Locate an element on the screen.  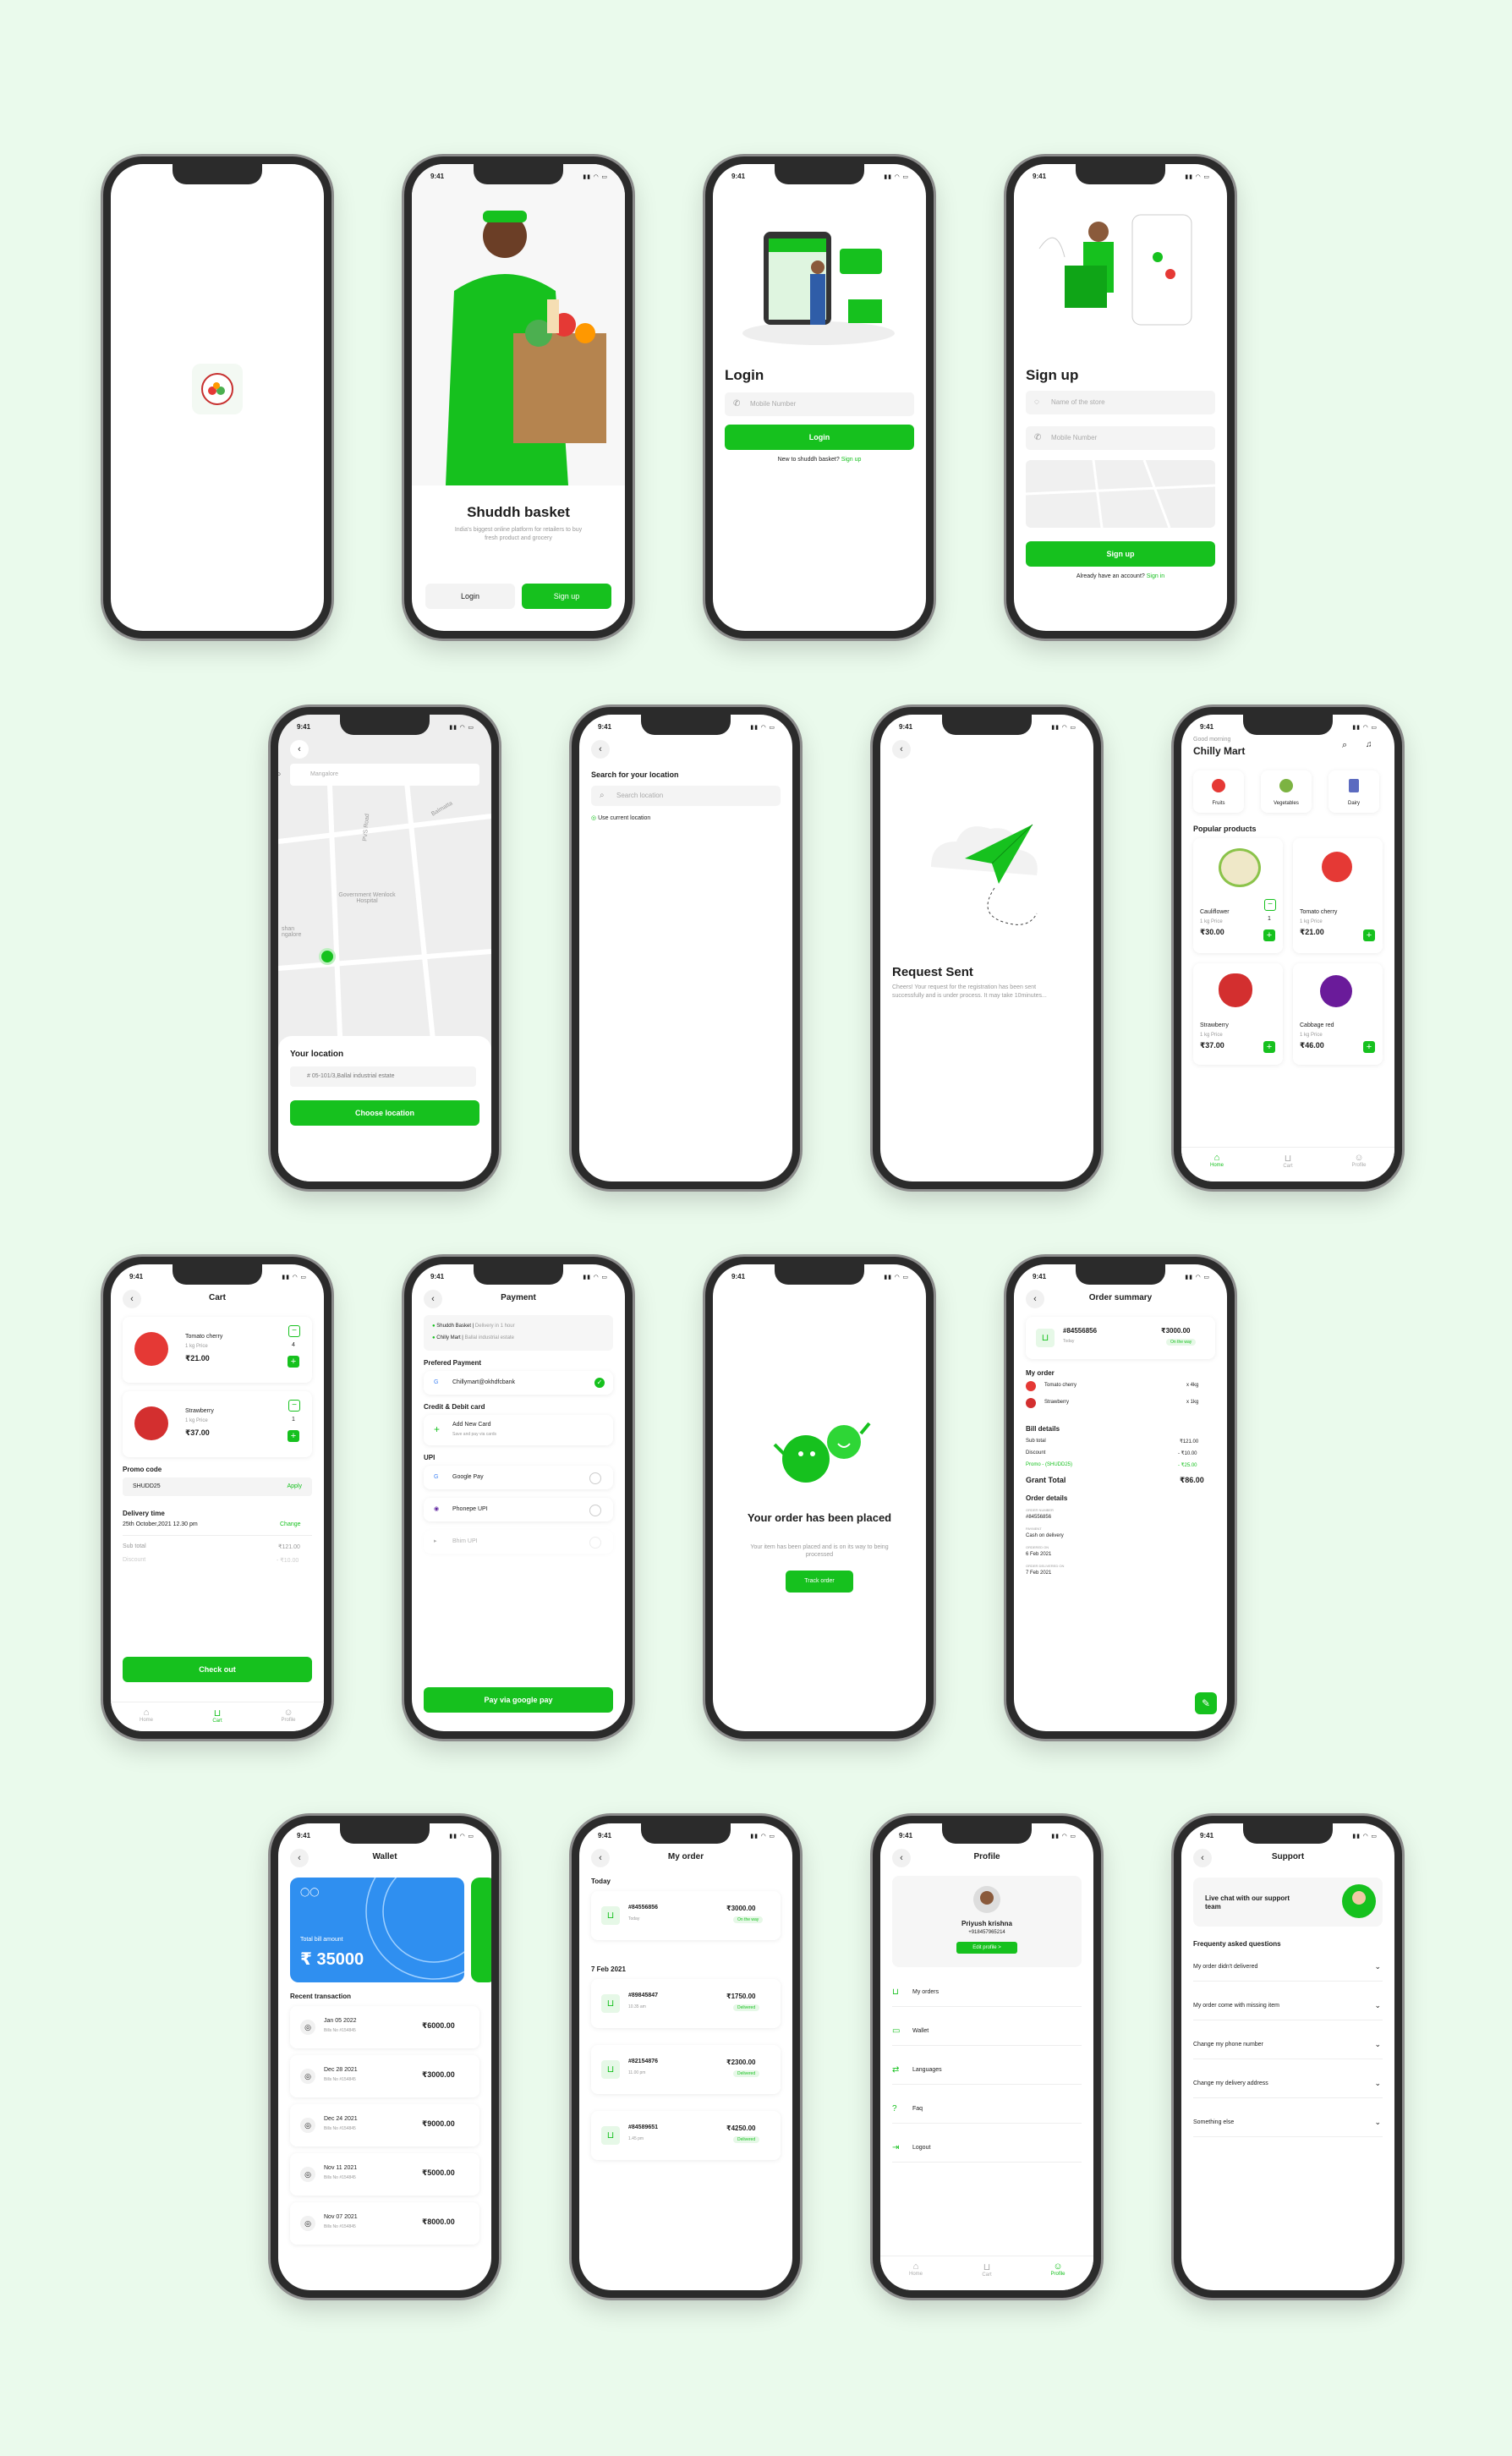
checkout-button: Check out is located at coordinates (217, 1669).